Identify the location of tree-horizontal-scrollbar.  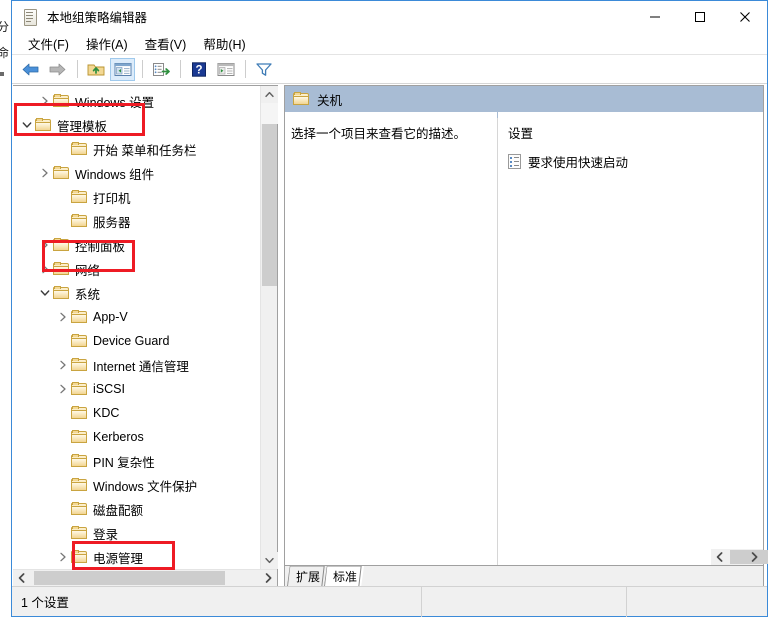
(145, 577).